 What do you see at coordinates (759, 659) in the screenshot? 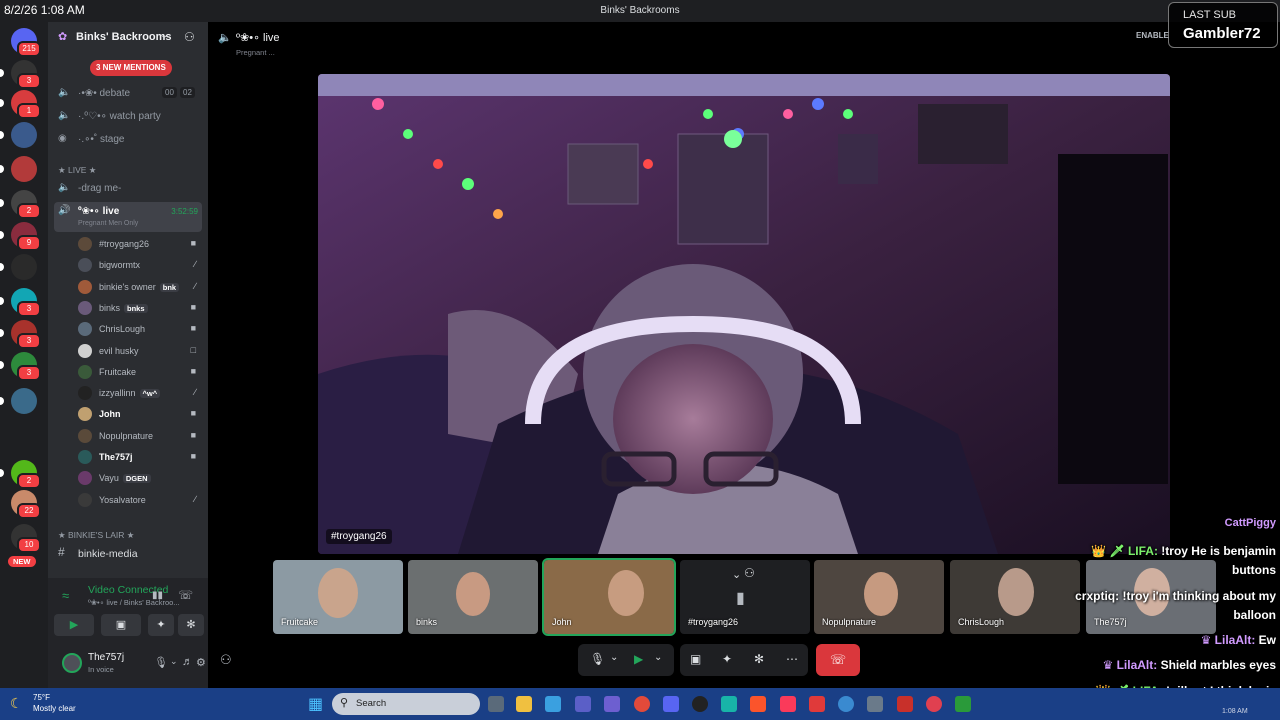
I see `soundboard-icon: ✻` at bounding box center [759, 659].